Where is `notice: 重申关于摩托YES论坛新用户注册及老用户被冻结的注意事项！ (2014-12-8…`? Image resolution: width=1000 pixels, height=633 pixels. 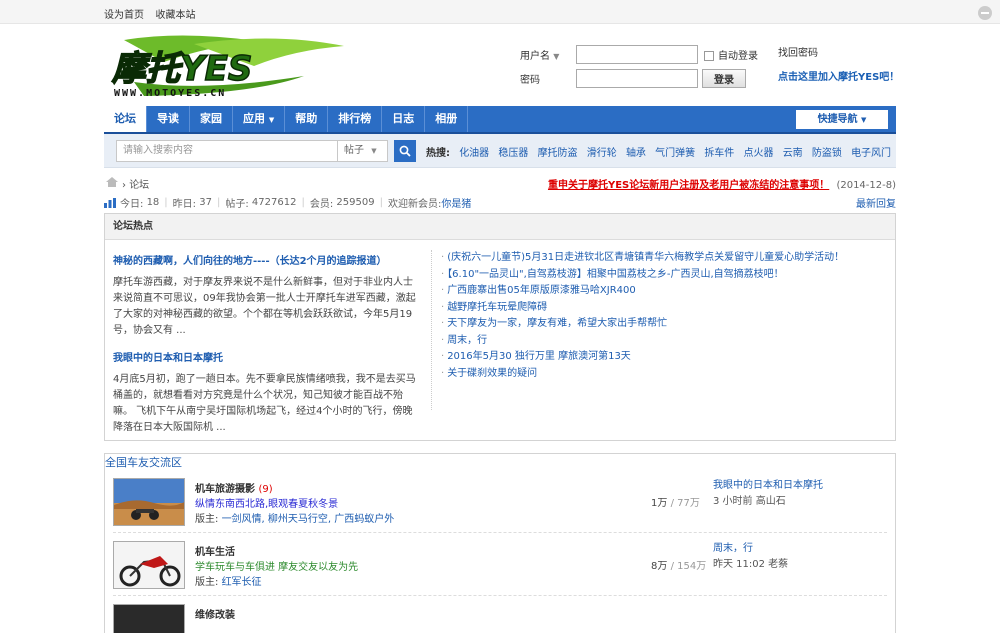 notice: 重申关于摩托YES论坛新用户注册及老用户被冻结的注意事项！ (2014-12-8… is located at coordinates (722, 183).